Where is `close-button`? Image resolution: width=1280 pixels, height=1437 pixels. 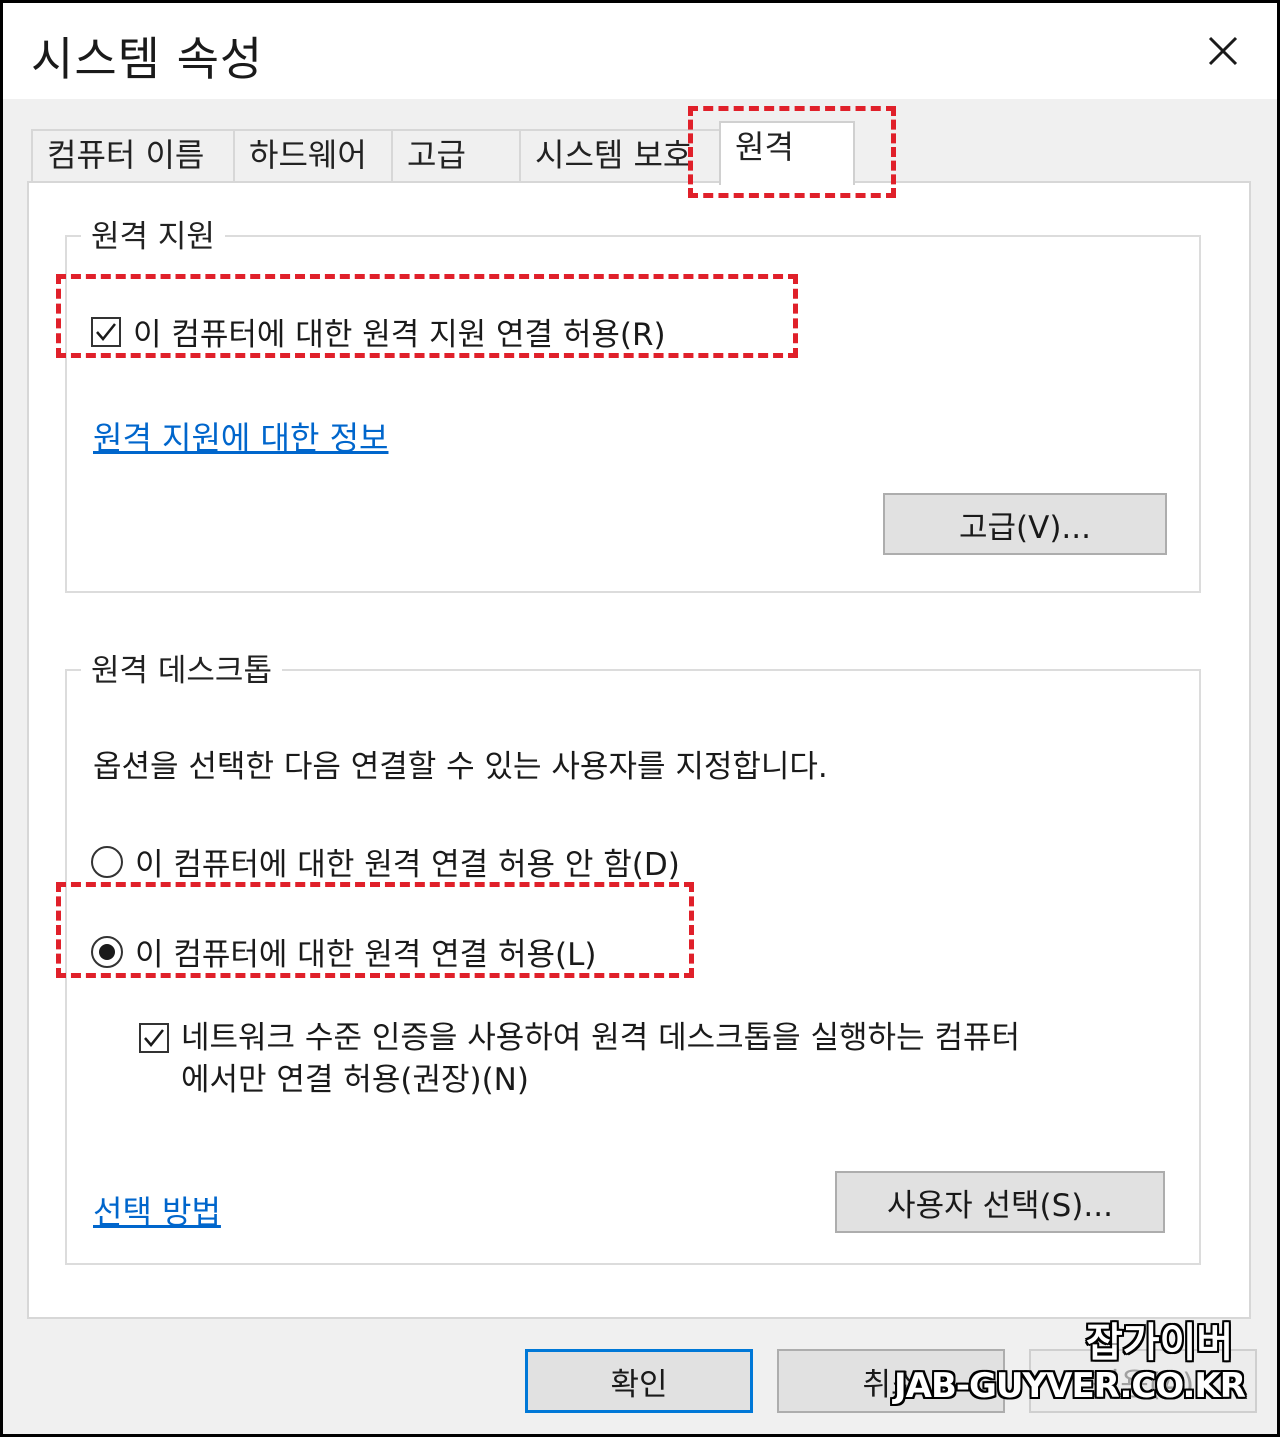 close-button is located at coordinates (1223, 51).